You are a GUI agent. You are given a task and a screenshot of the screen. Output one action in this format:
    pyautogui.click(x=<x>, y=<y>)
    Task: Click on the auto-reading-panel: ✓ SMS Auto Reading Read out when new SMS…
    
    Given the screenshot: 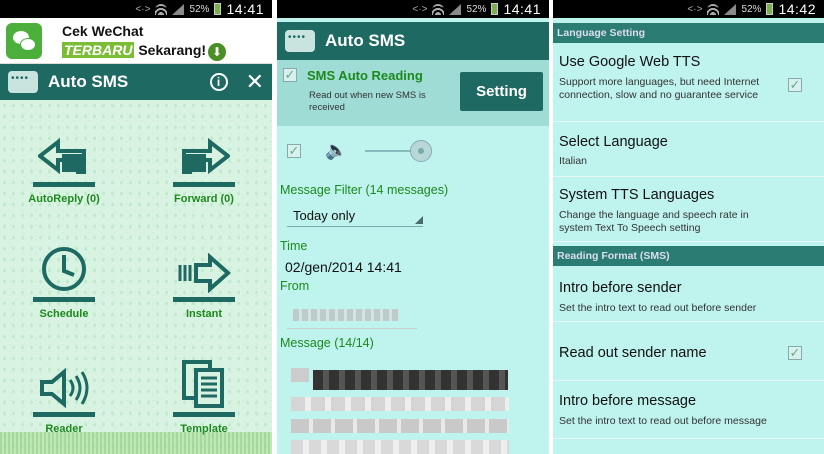 What is the action you would take?
    pyautogui.click(x=413, y=93)
    